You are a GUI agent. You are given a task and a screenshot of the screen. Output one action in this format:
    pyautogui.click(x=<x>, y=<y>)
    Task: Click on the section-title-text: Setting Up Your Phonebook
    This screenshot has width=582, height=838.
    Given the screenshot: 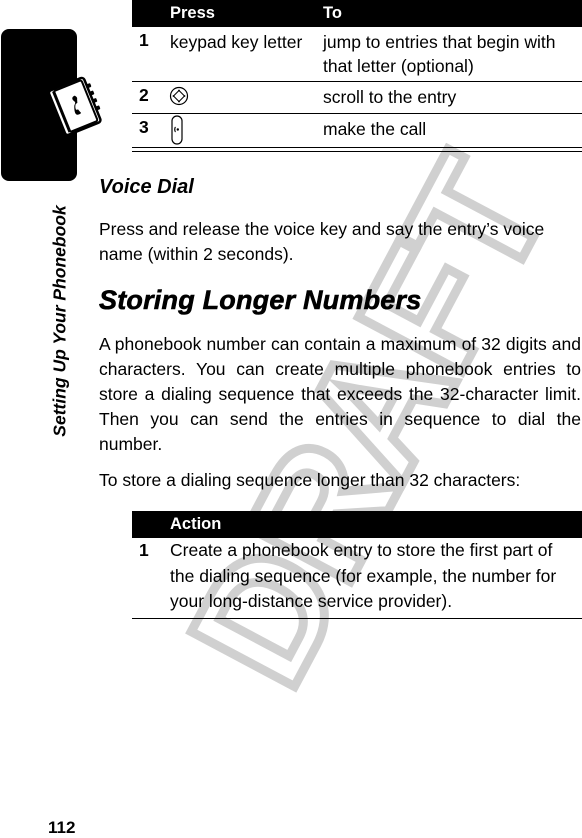 What is the action you would take?
    pyautogui.click(x=59, y=321)
    